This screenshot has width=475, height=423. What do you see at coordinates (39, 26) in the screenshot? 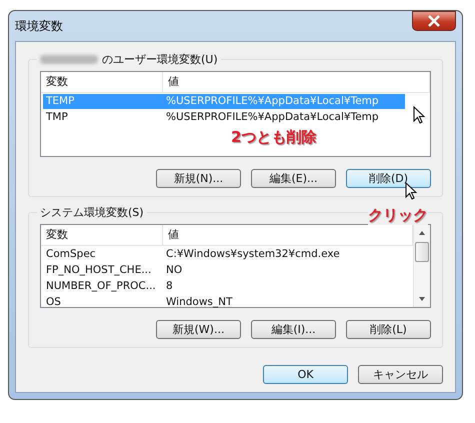
I see `window-title: 環境変数` at bounding box center [39, 26].